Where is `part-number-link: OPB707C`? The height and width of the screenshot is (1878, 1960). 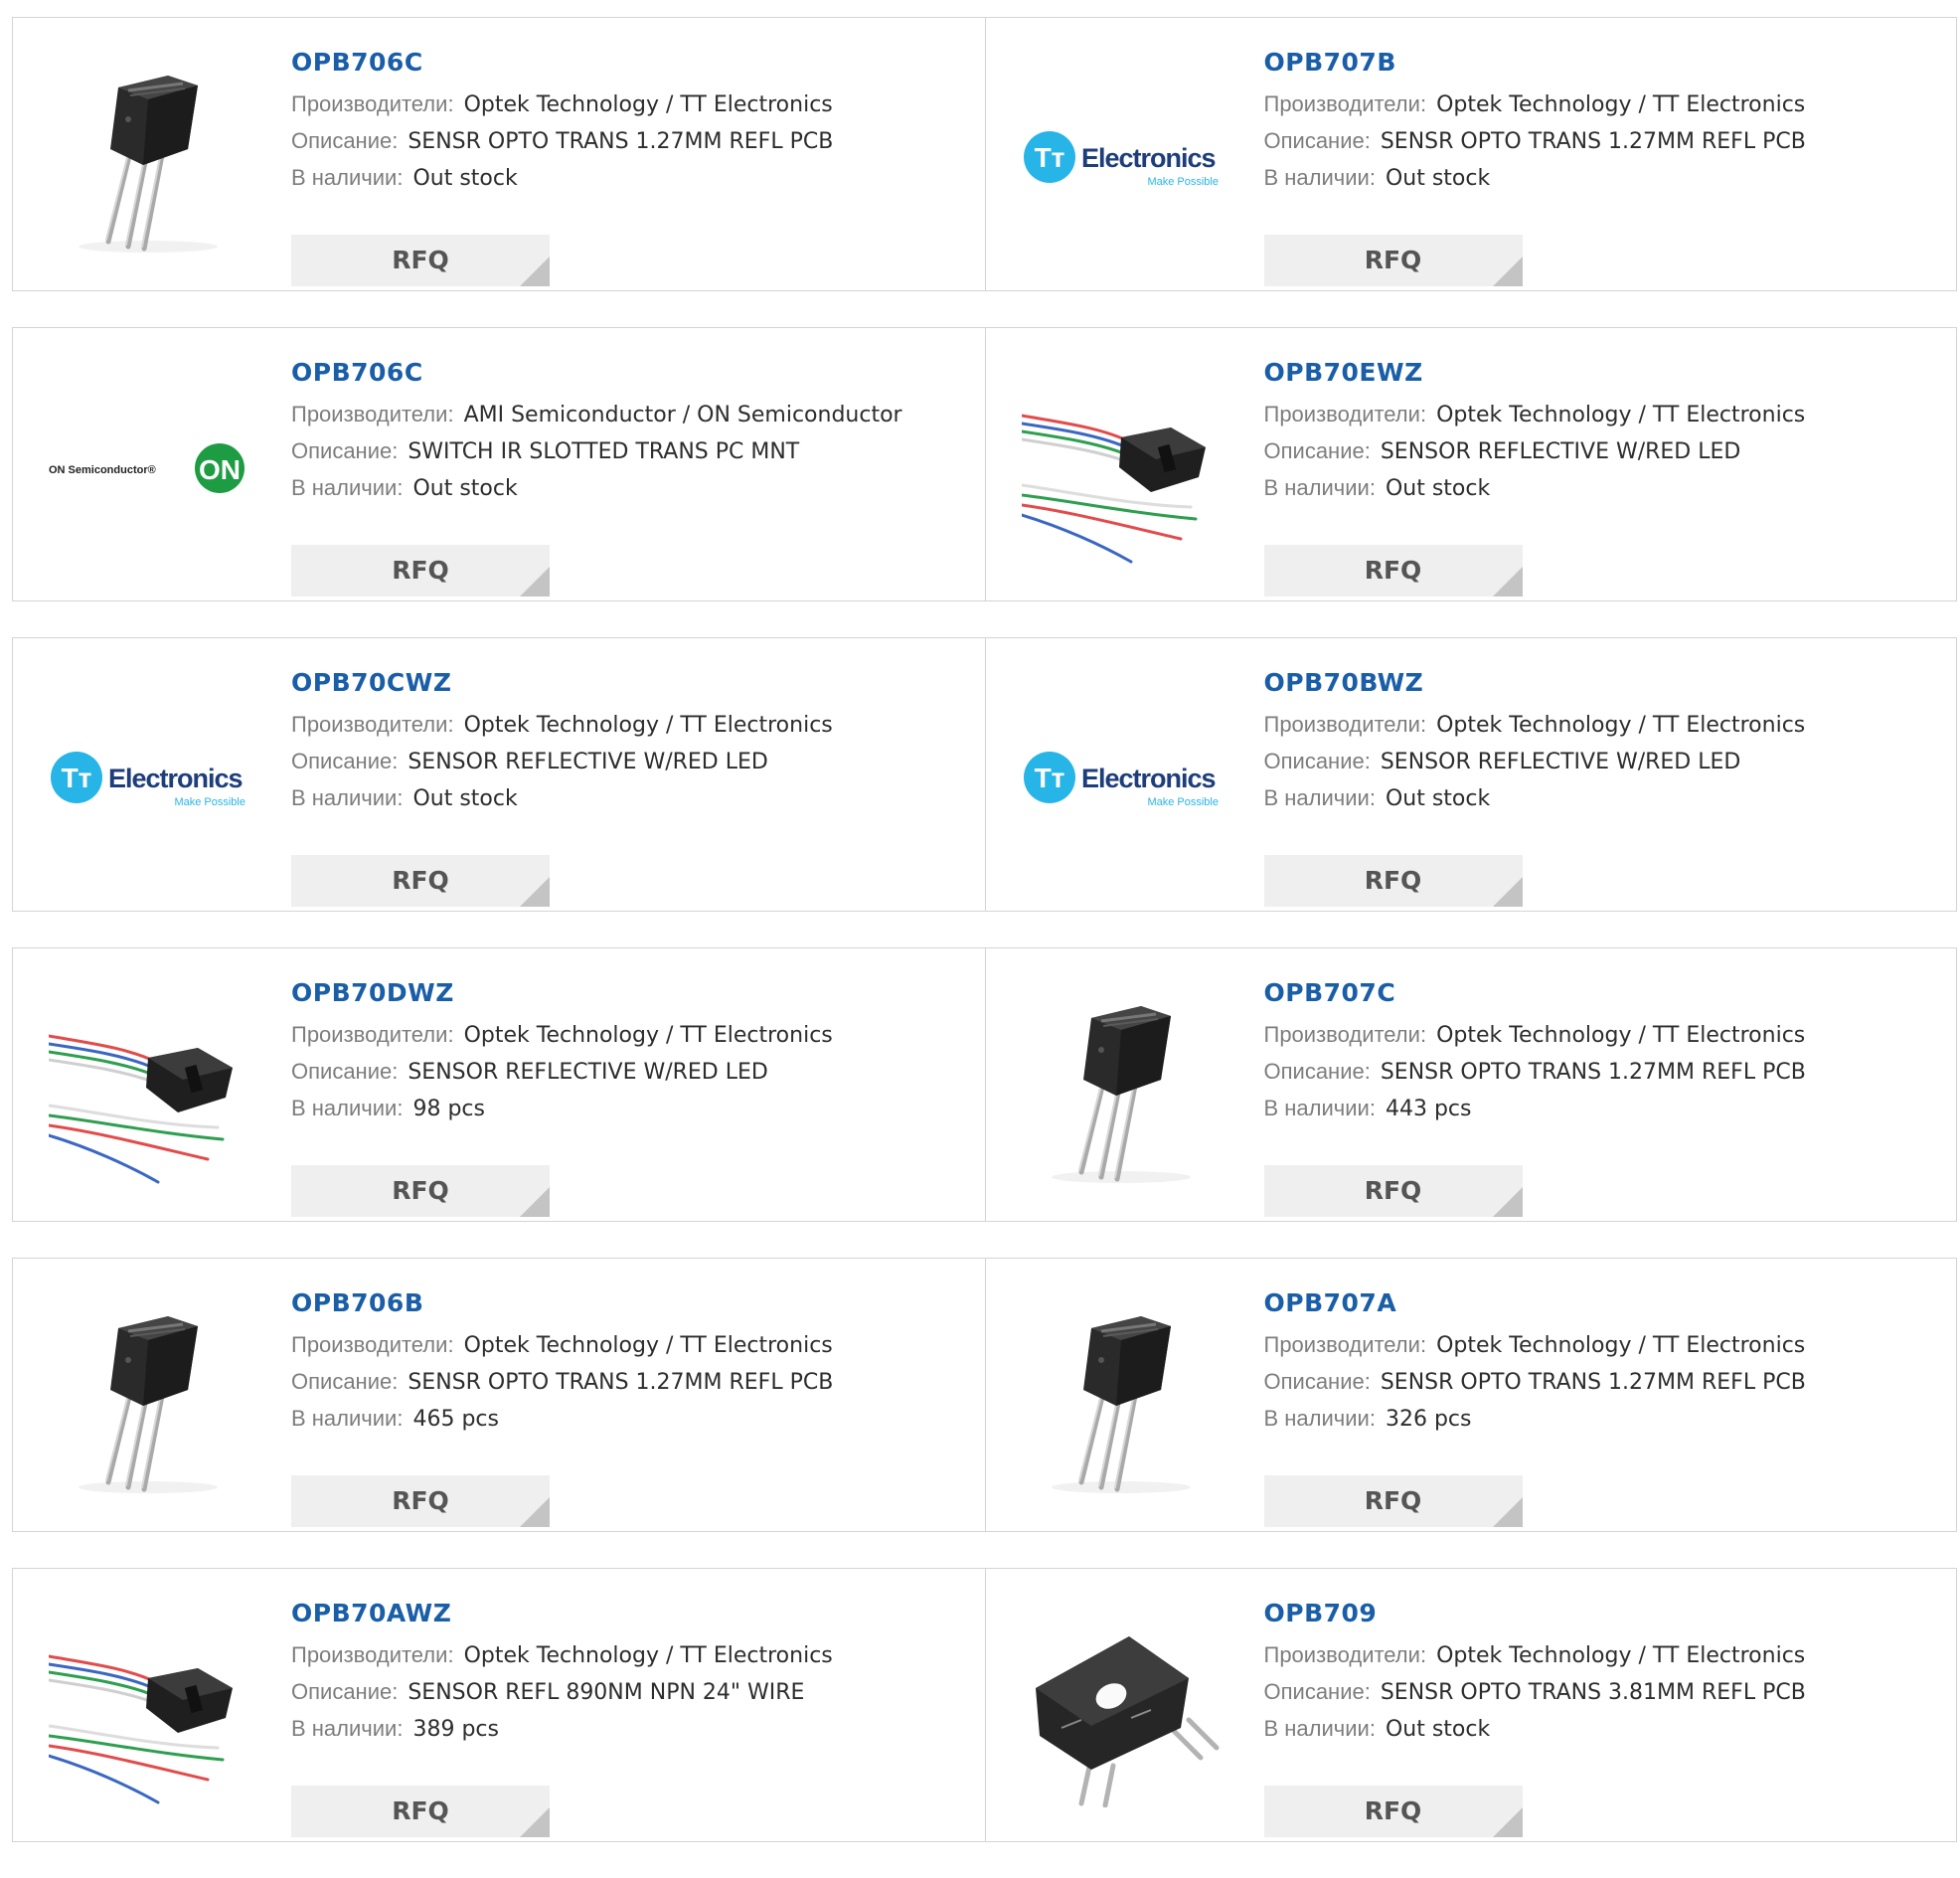
part-number-link: OPB707C is located at coordinates (1330, 993).